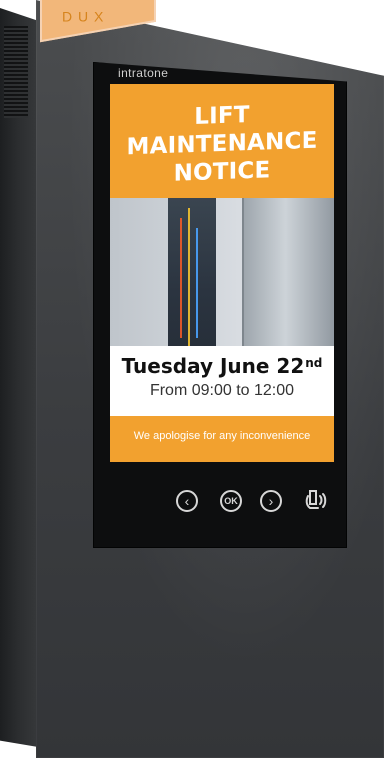  I want to click on maintenance-date-main: Tuesday June 22, so click(213, 366).